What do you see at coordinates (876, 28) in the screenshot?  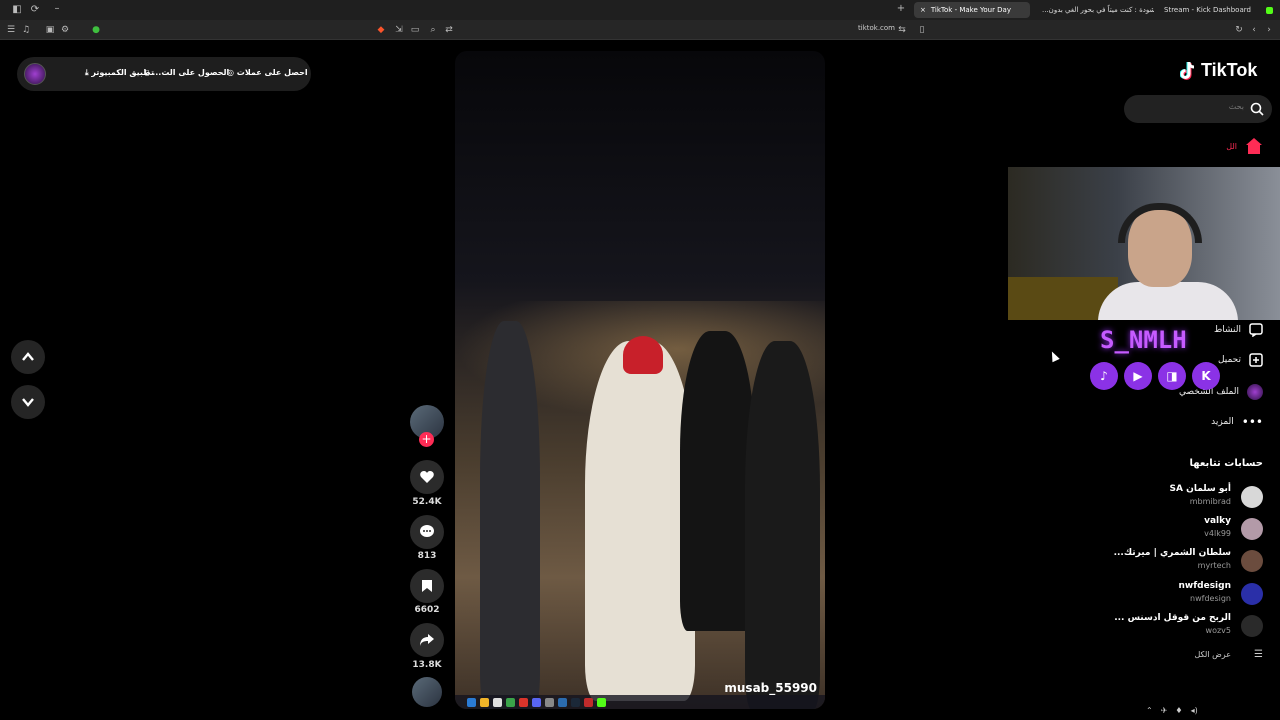 I see `address-bar: tiktok.com` at bounding box center [876, 28].